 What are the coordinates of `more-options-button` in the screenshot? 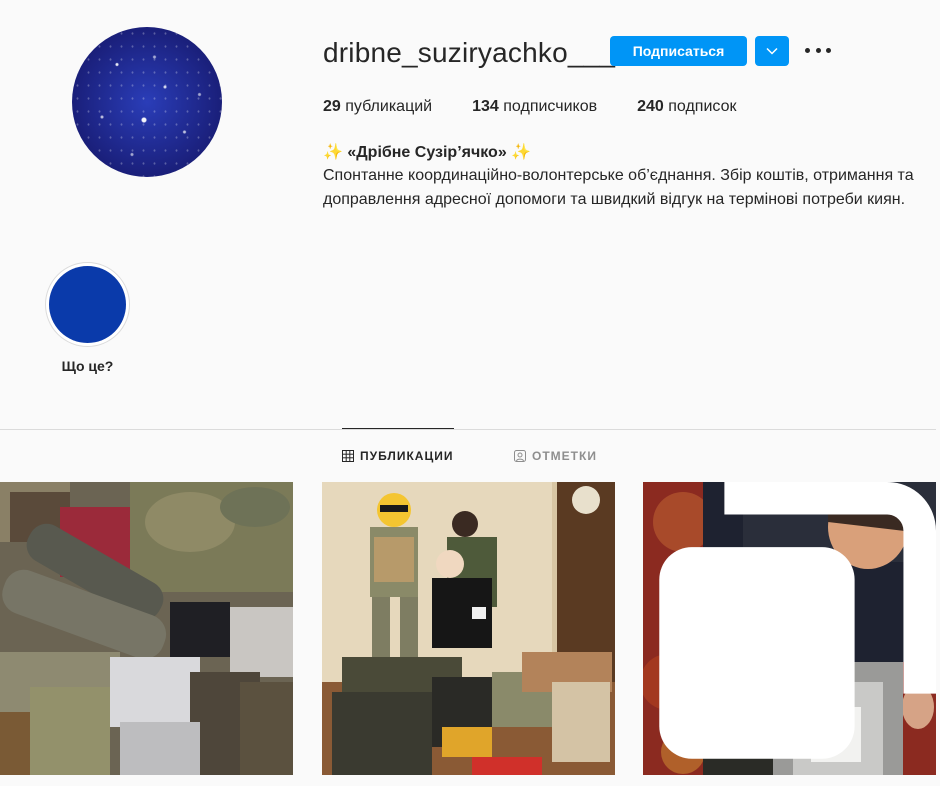 It's located at (818, 50).